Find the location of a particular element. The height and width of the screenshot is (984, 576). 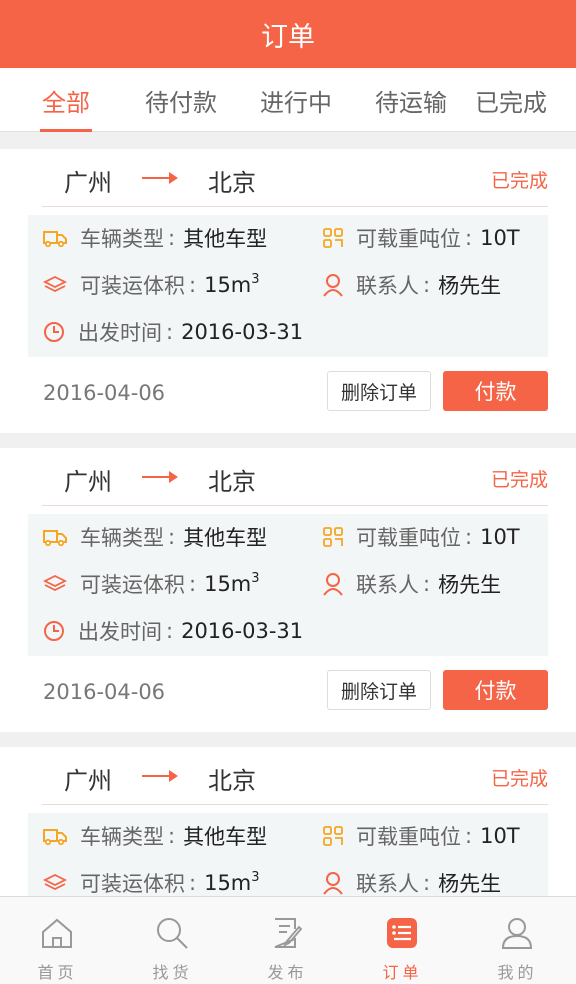

tab-completed: 已完成 is located at coordinates (511, 100).